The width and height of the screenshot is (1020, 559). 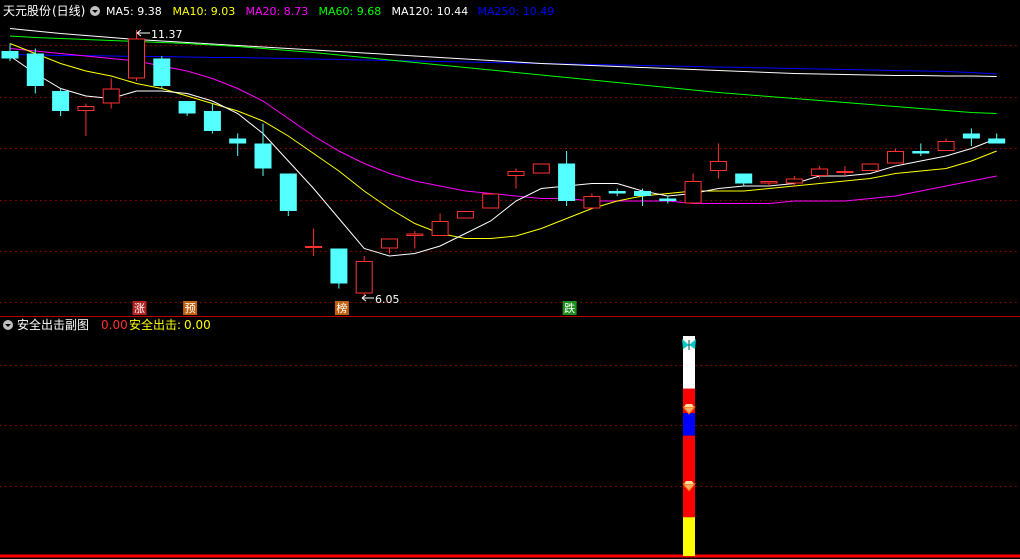 I want to click on low-price-label: 6.05, so click(x=387, y=299).